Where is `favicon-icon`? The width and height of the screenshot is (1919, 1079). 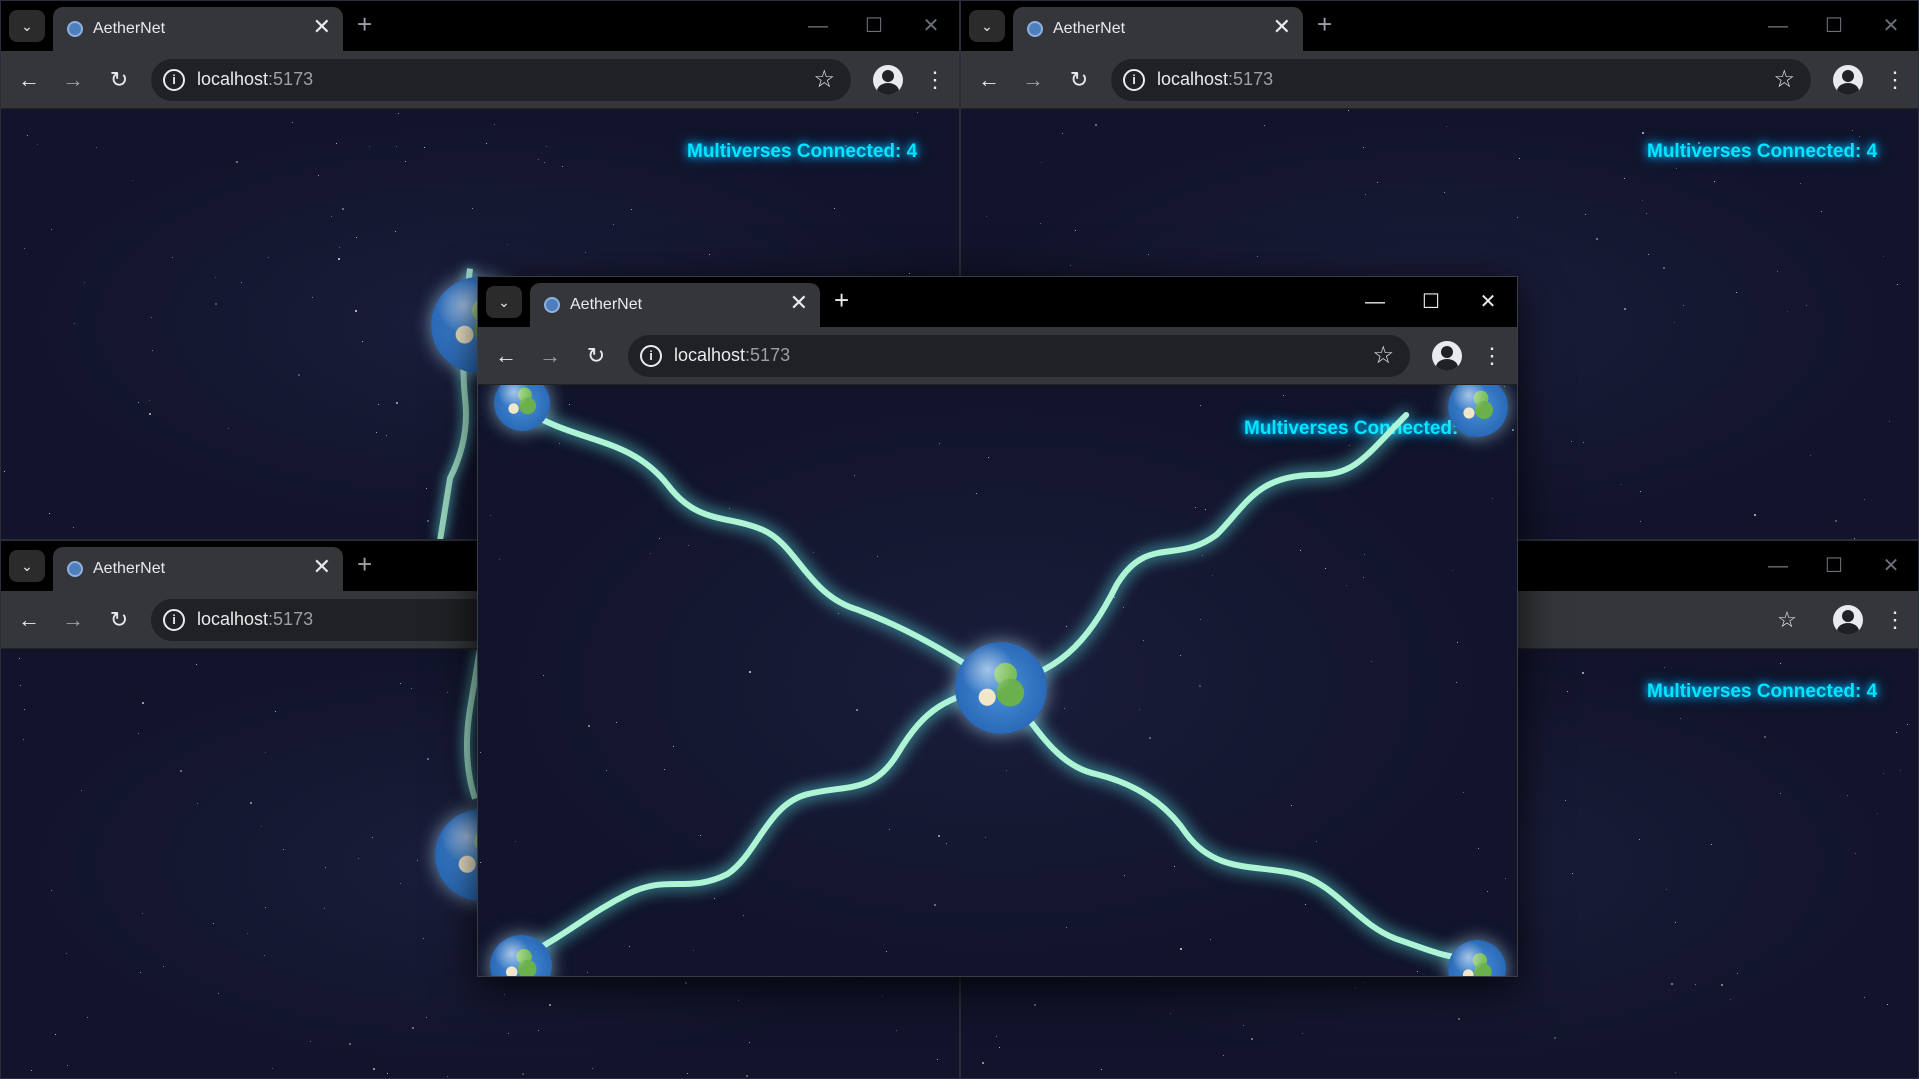 favicon-icon is located at coordinates (75, 29).